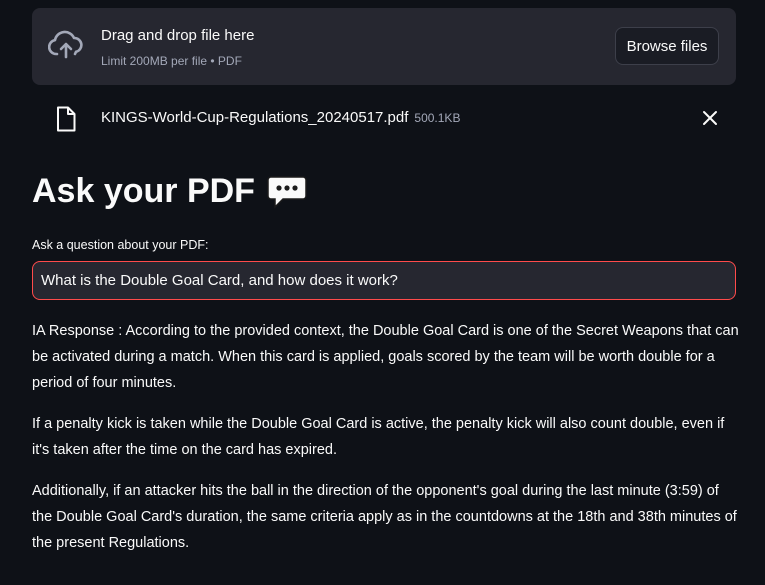  What do you see at coordinates (65, 44) in the screenshot?
I see `cloud-upload-icon` at bounding box center [65, 44].